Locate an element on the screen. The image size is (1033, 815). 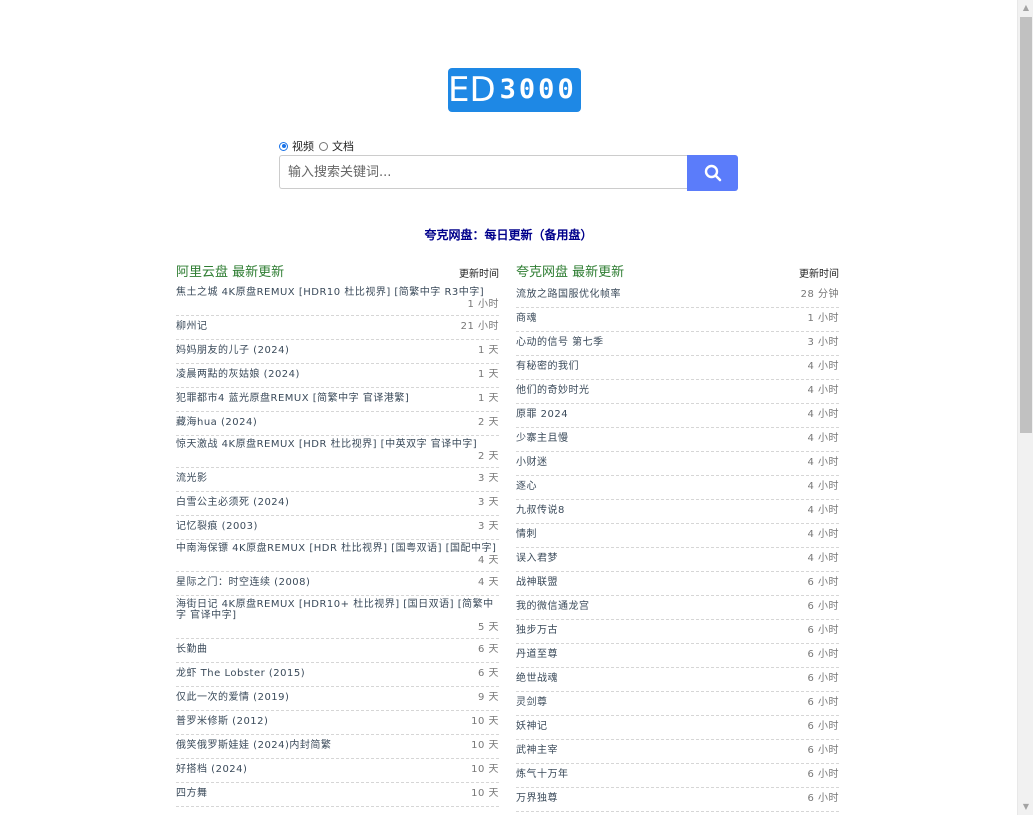
item-title-link: 妈妈朋友的儿子 (2024) is located at coordinates (232, 351).